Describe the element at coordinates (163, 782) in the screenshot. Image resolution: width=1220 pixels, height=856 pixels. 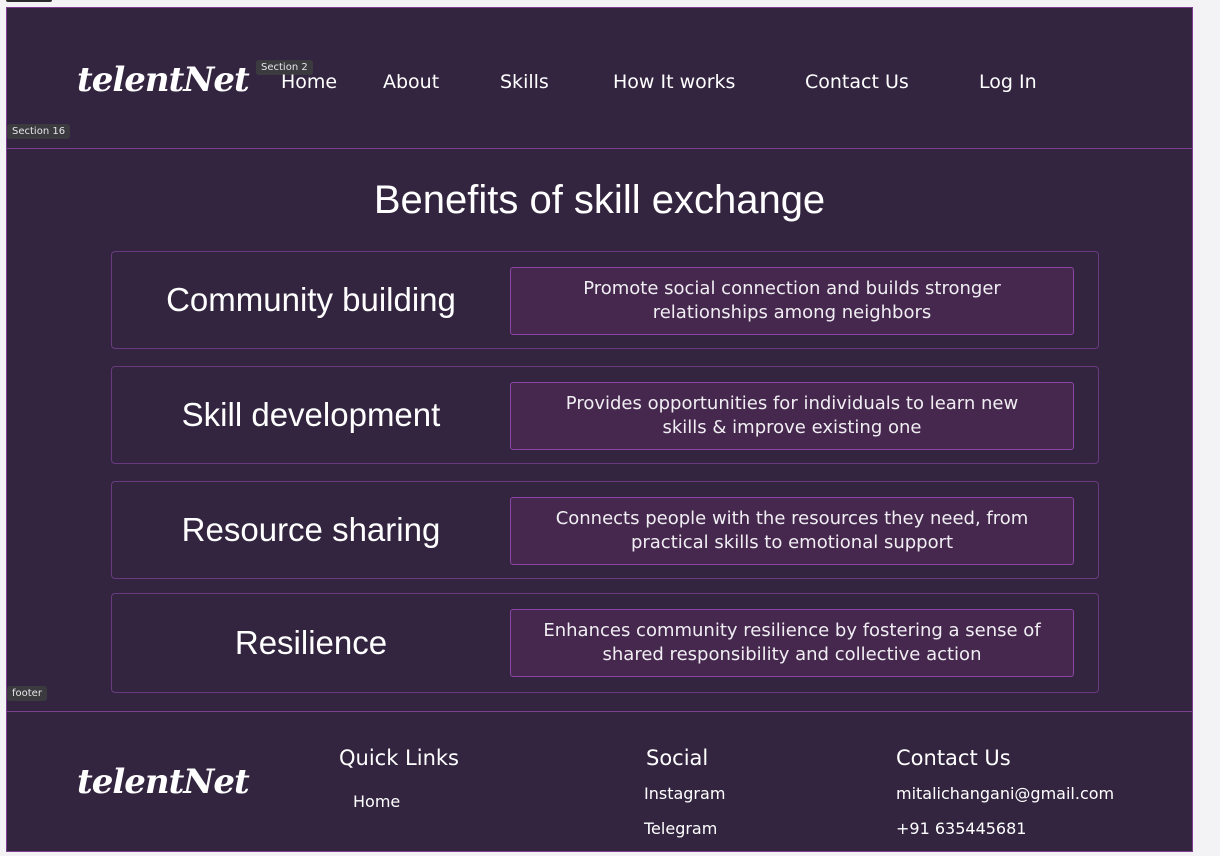
I see `footer-logo: telentNet` at that location.